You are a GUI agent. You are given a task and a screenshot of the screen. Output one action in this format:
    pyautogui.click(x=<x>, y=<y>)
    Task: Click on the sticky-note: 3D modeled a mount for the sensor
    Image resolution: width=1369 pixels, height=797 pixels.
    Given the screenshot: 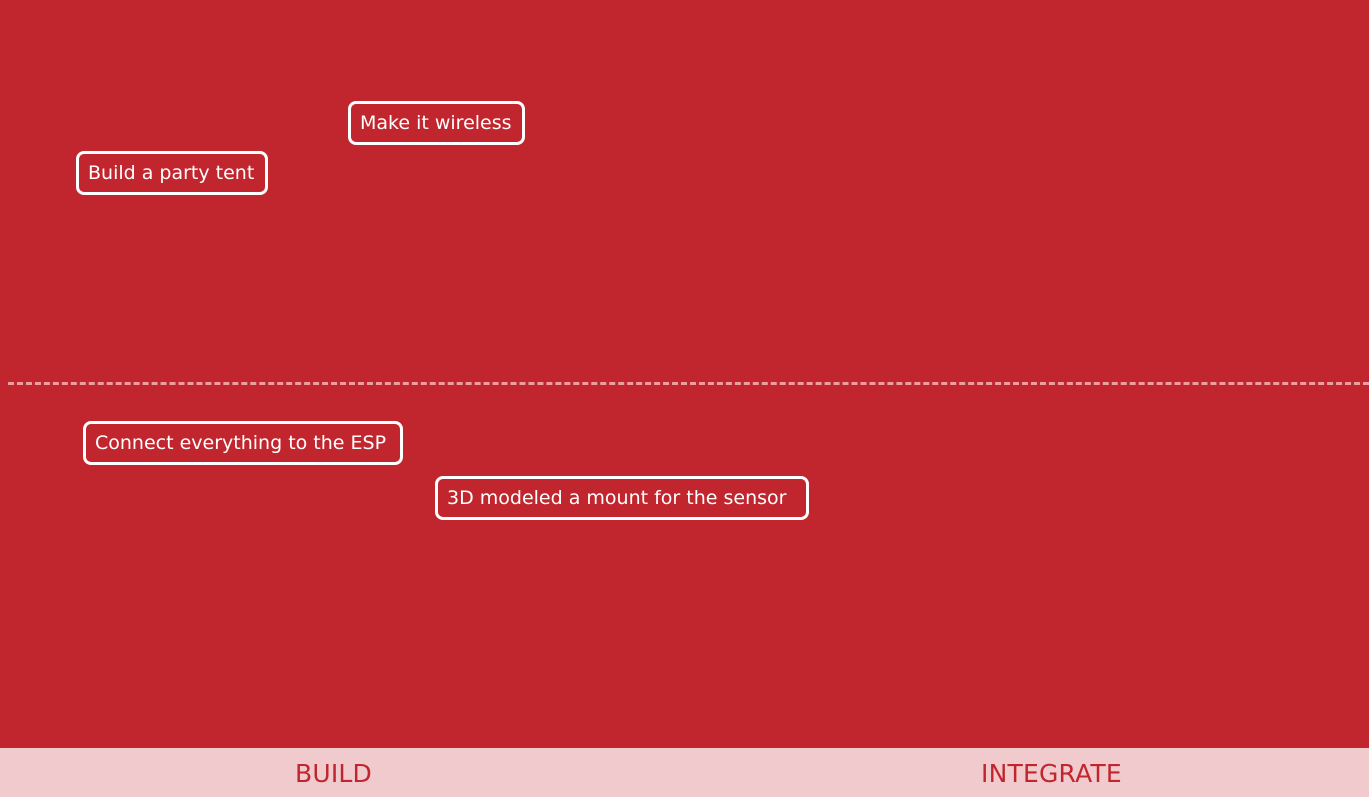 What is the action you would take?
    pyautogui.click(x=622, y=498)
    